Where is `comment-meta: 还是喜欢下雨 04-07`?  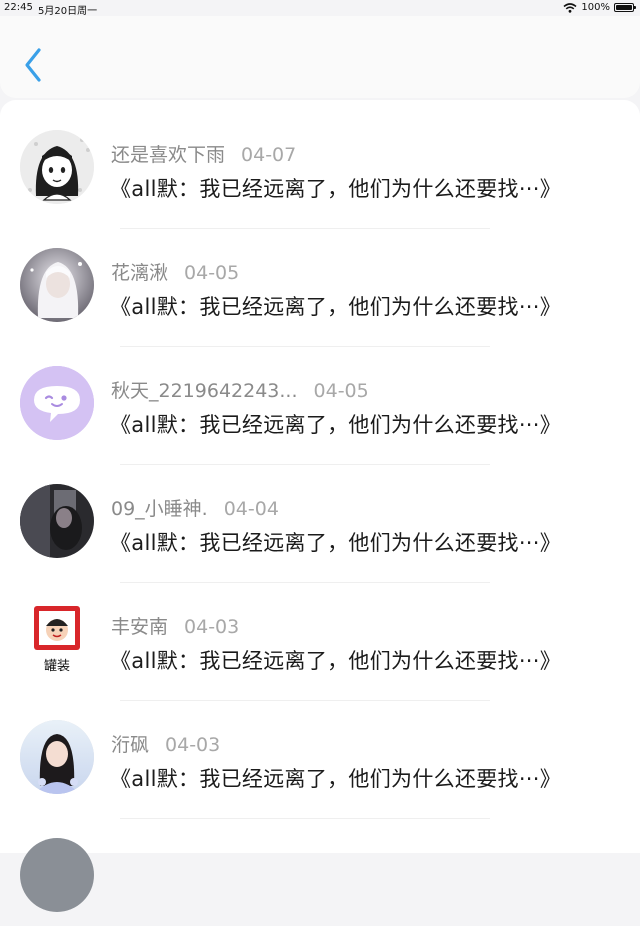
comment-meta: 还是喜欢下雨 04-07 is located at coordinates (203, 153).